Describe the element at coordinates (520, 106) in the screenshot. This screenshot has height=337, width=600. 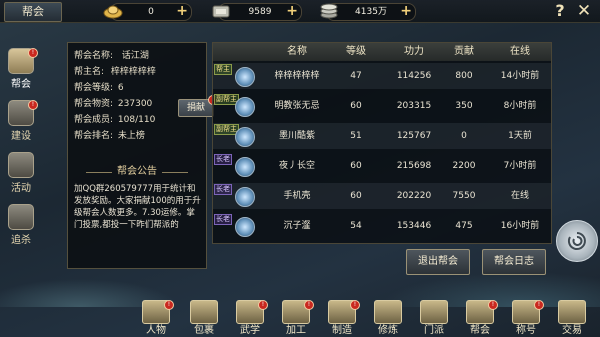
I see `member-online: 8小时前` at that location.